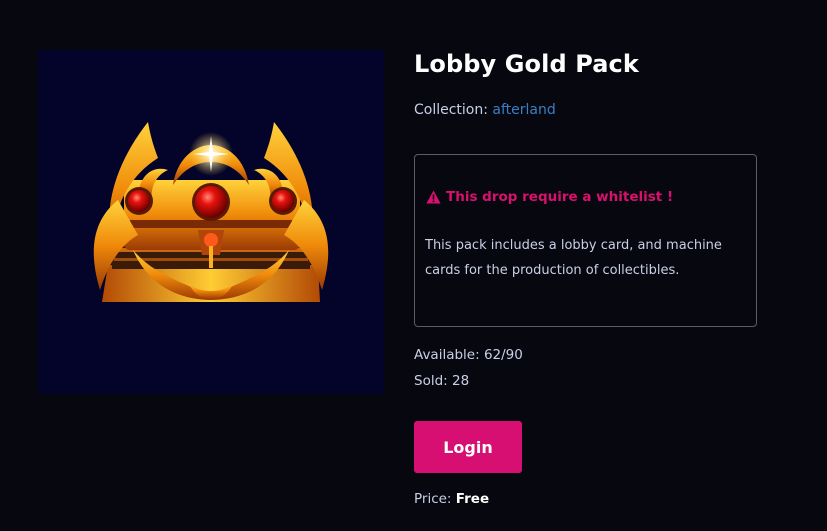 The image size is (827, 531). What do you see at coordinates (433, 499) in the screenshot?
I see `price-label: Price:` at bounding box center [433, 499].